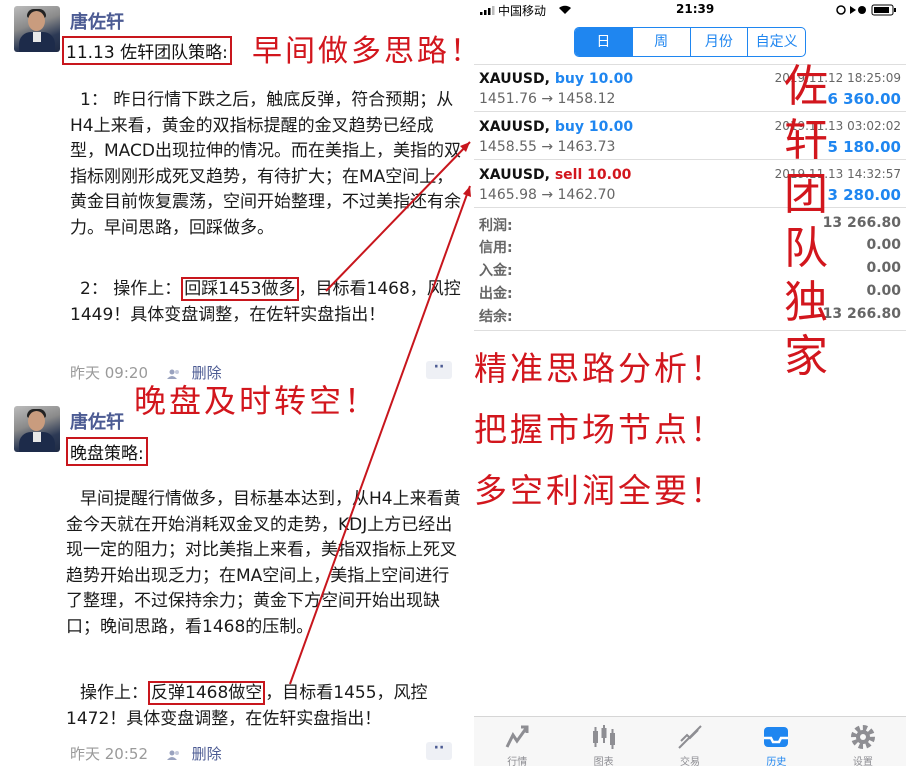  I want to click on settings-icon, so click(862, 737).